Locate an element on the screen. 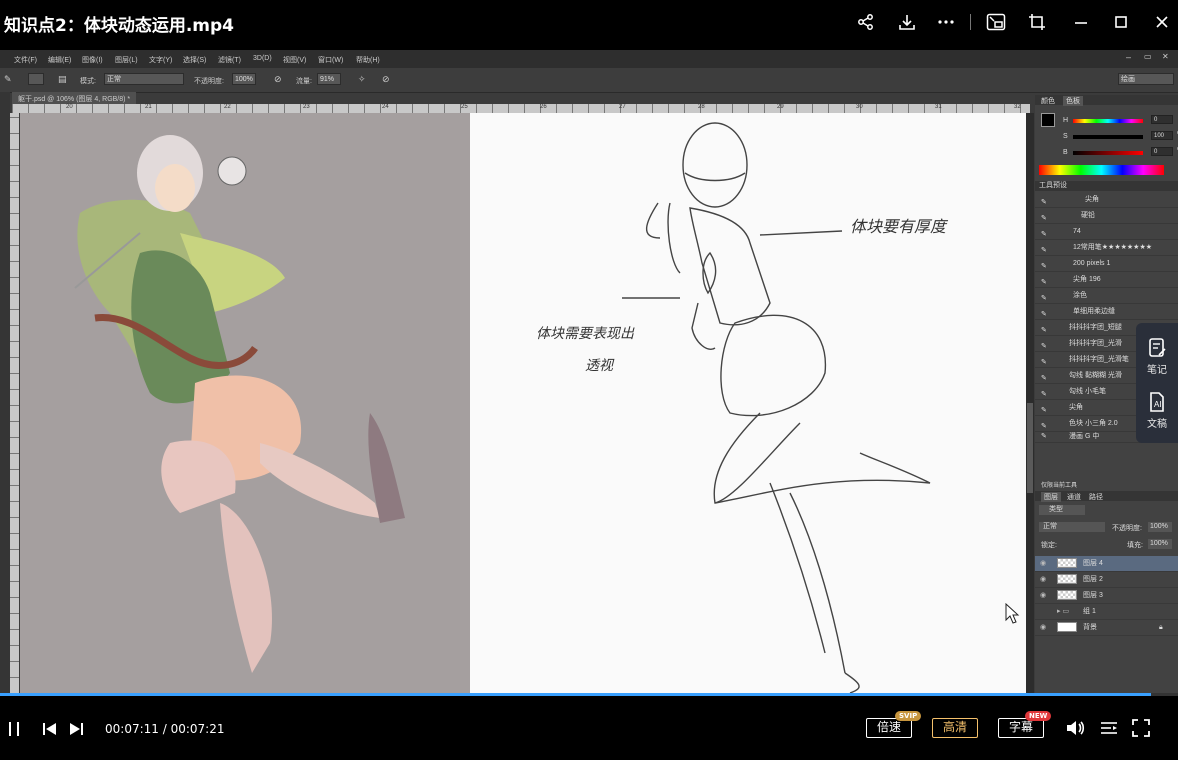  sketch-note-line2: 透视 is located at coordinates (599, 366).